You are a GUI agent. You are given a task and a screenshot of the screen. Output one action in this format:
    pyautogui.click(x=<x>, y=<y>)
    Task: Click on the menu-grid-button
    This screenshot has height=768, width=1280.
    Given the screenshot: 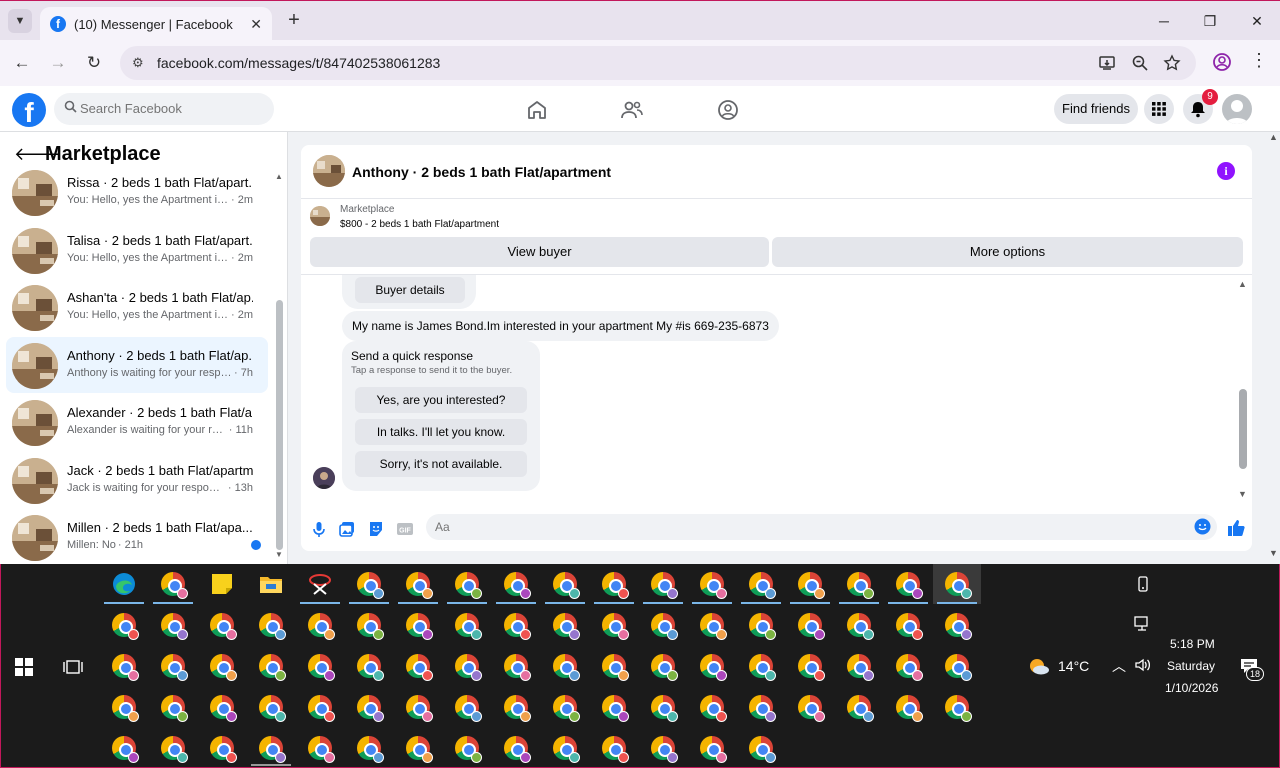 What is the action you would take?
    pyautogui.click(x=1159, y=109)
    